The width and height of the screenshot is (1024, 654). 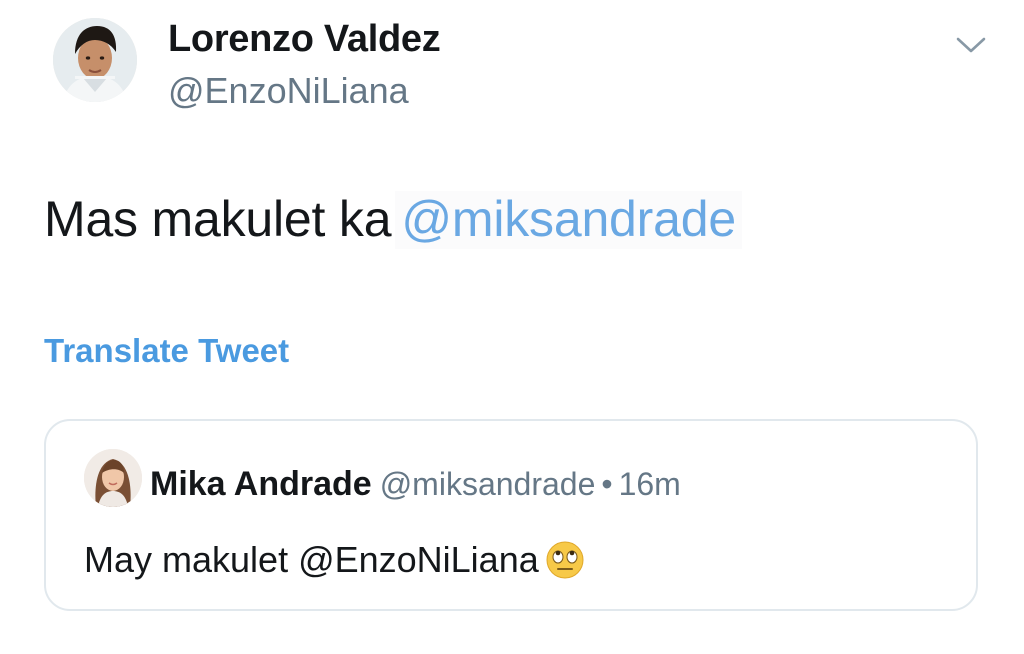 I want to click on translate-tweet-link: Translate Tweet, so click(x=166, y=351).